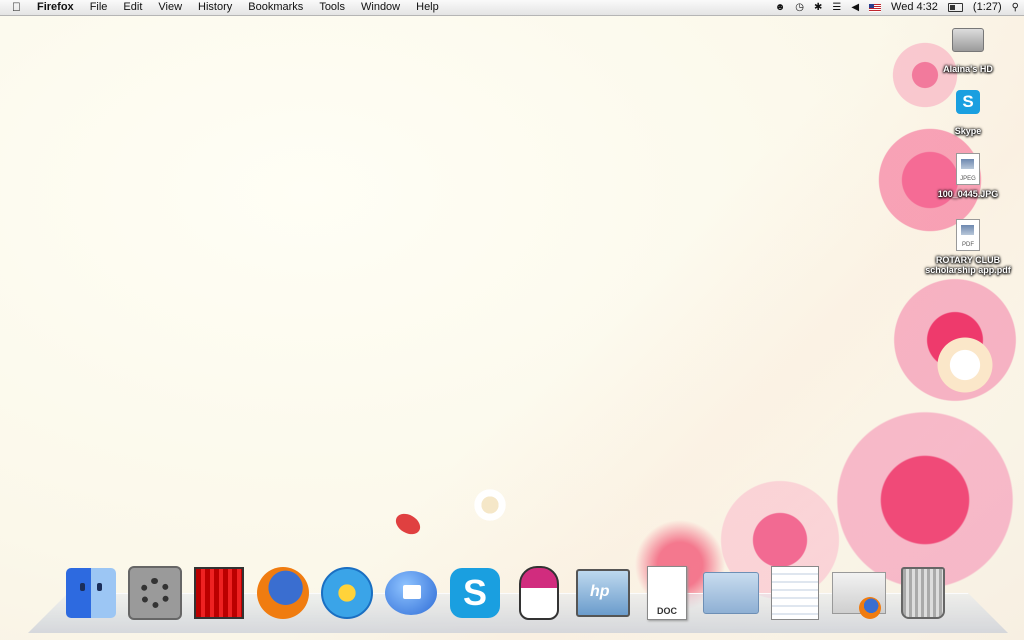 The image size is (1024, 640). I want to click on system-preferences-icon, so click(155, 593).